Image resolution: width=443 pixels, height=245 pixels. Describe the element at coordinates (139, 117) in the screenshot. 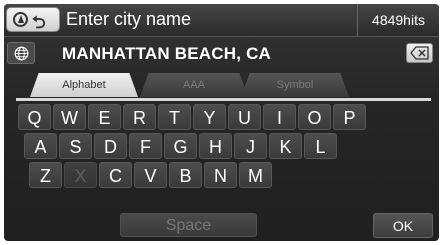

I see `key-r: R` at that location.